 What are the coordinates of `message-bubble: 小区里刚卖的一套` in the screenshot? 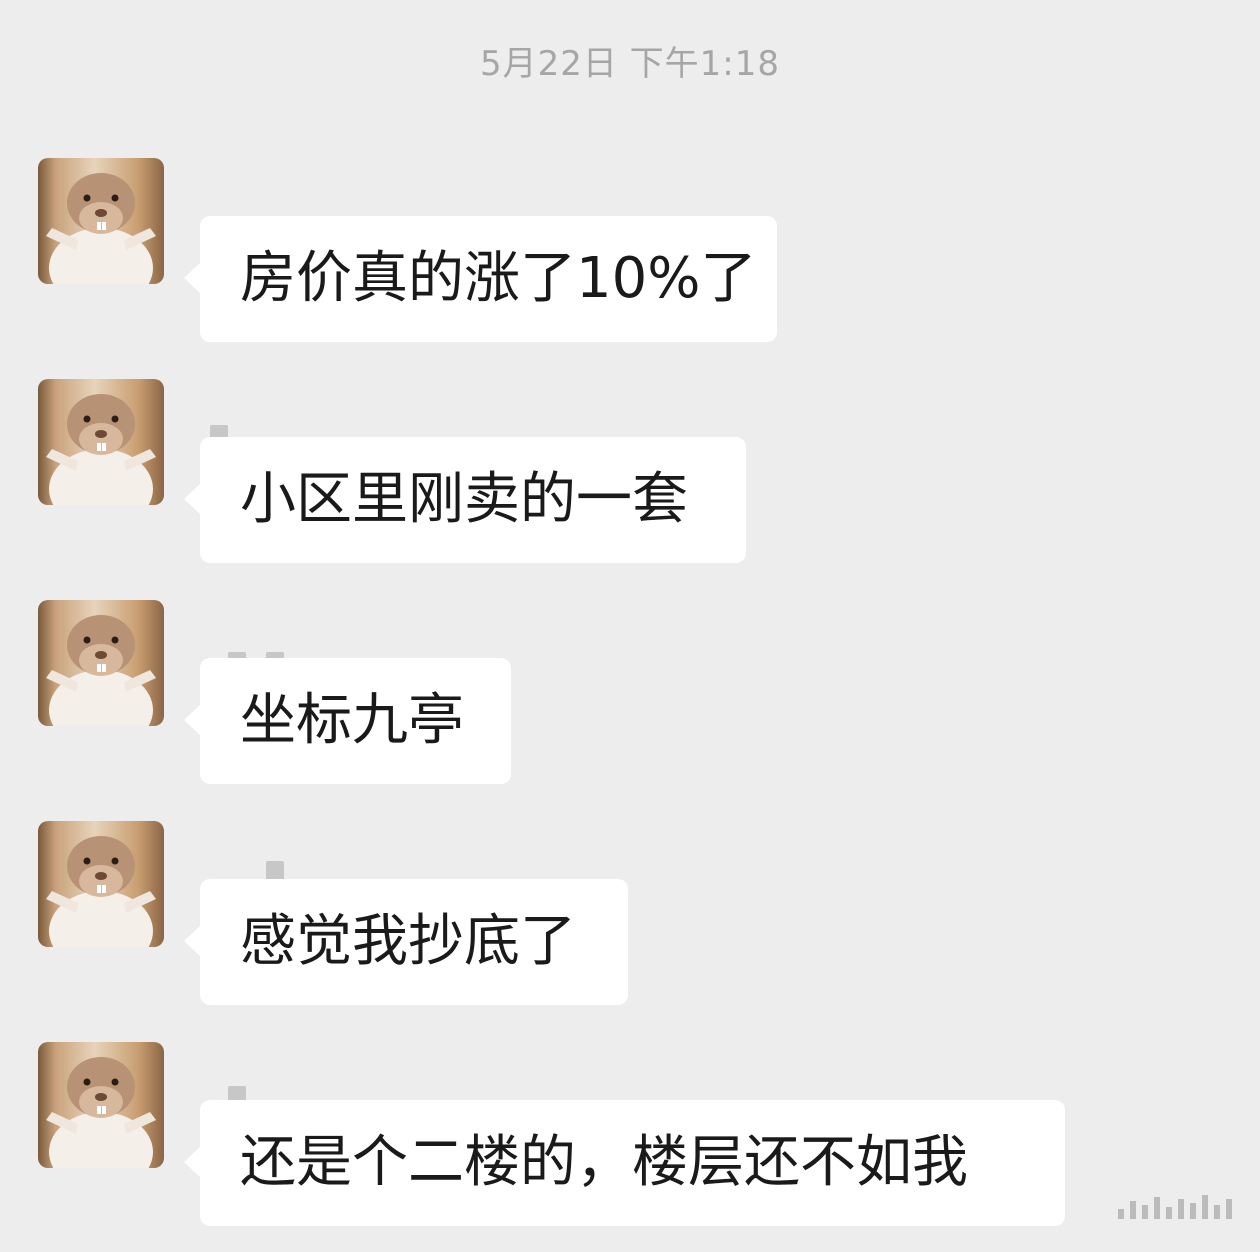 It's located at (465, 500).